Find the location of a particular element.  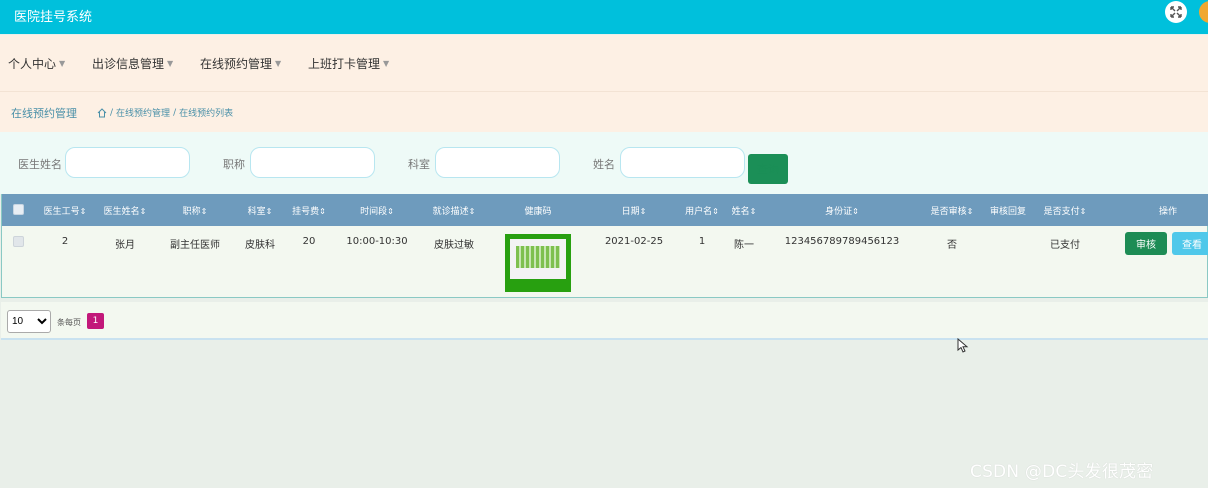

breadcrumb-item: 在线预约管理 is located at coordinates (143, 112).